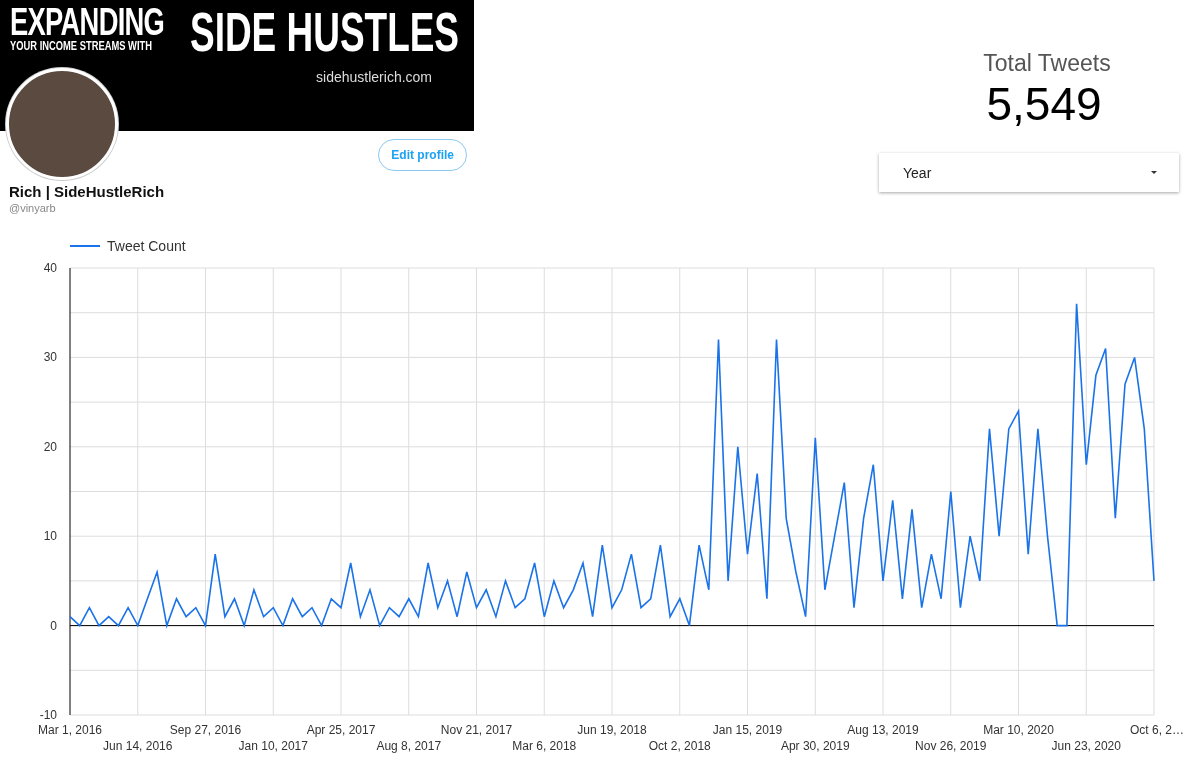 The image size is (1190, 772). Describe the element at coordinates (273, 746) in the screenshot. I see `x-axis-label: Jan 10, 2017` at that location.